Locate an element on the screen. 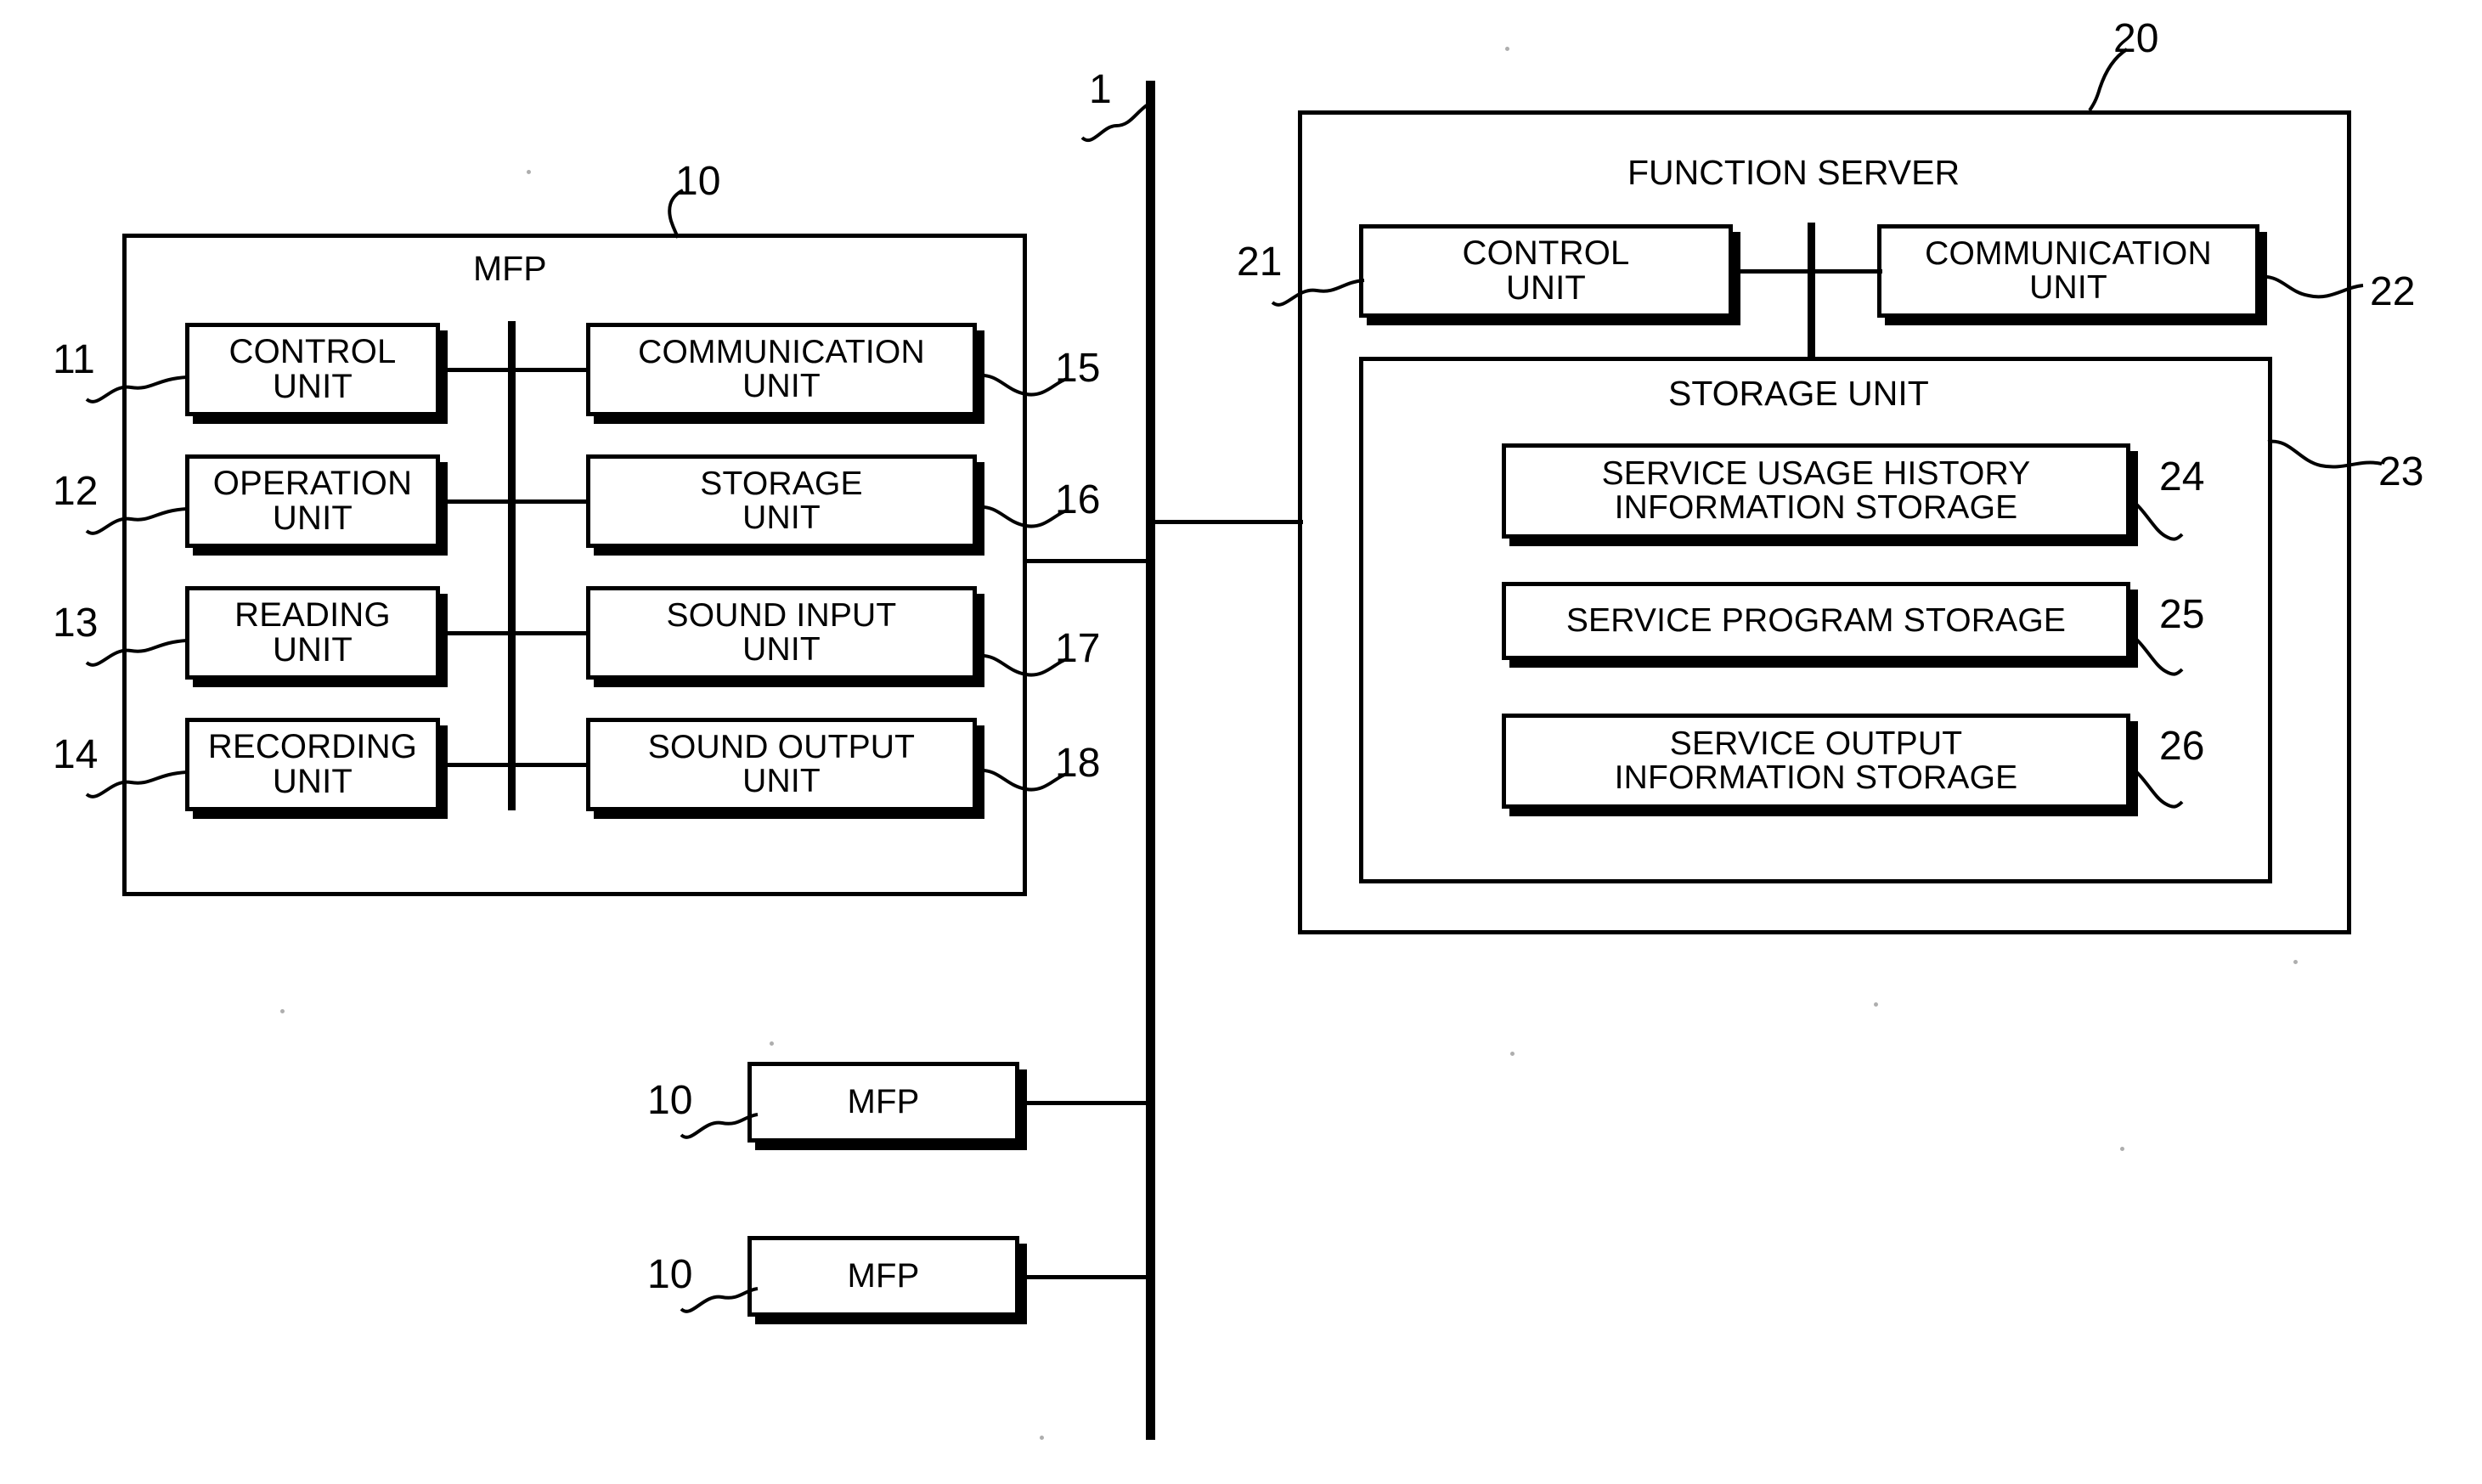 The width and height of the screenshot is (2482, 1484). mfp-storage-unit-label: STORAGE UNIT is located at coordinates (781, 500).